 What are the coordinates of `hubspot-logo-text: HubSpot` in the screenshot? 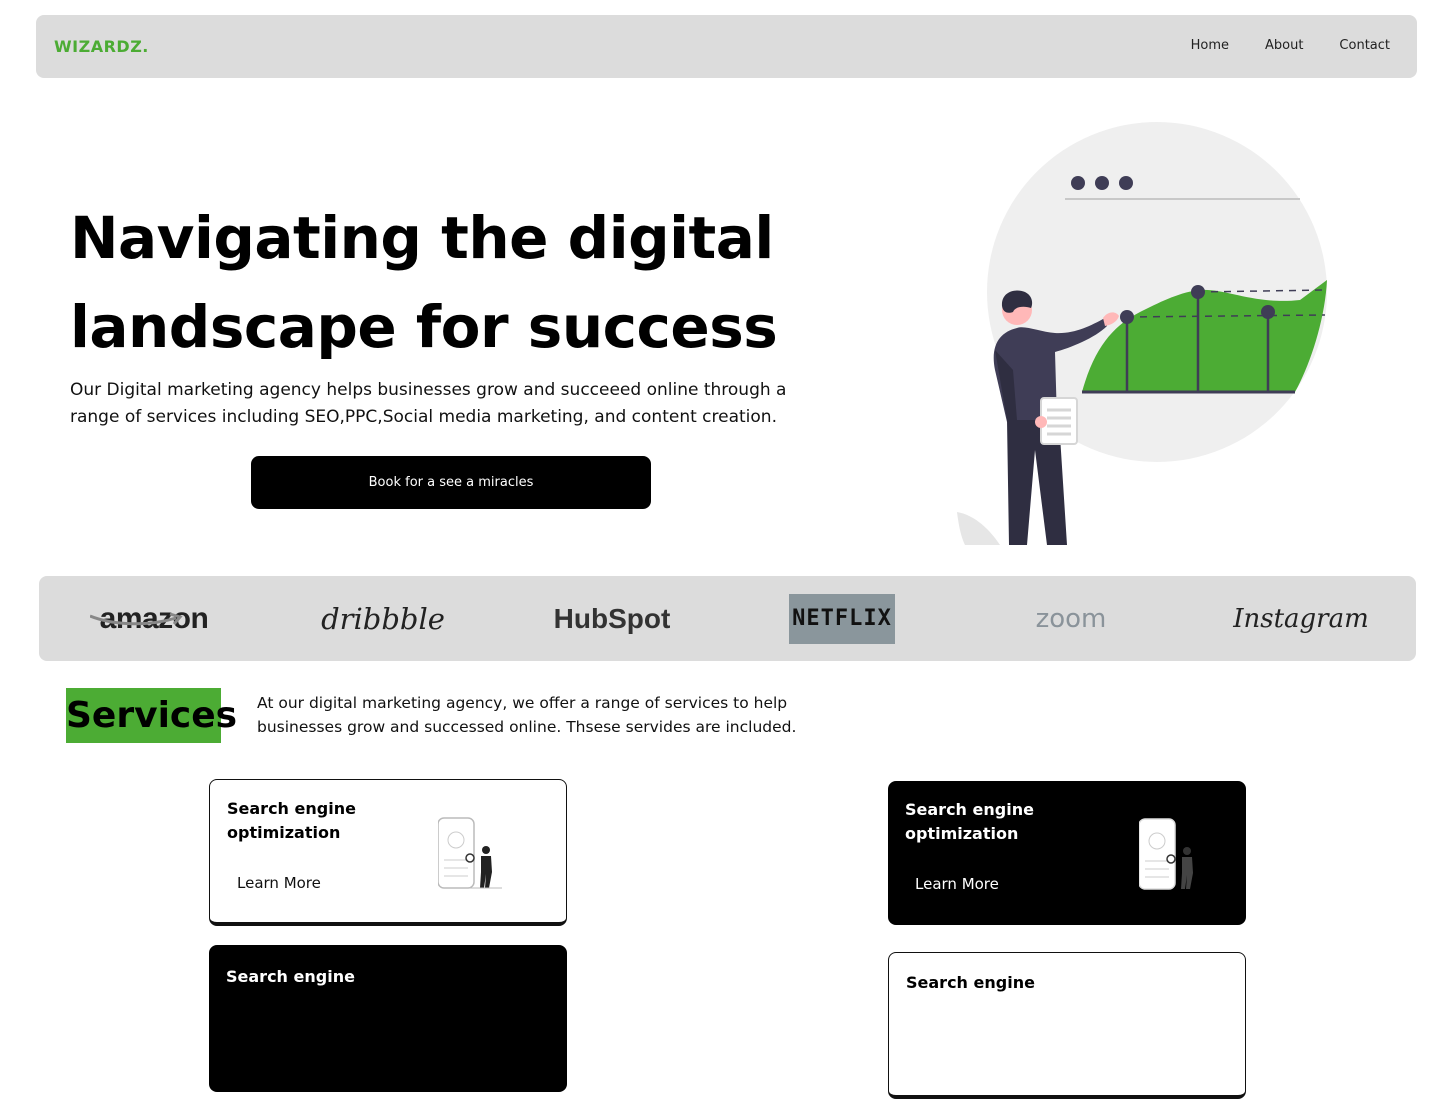 It's located at (612, 618).